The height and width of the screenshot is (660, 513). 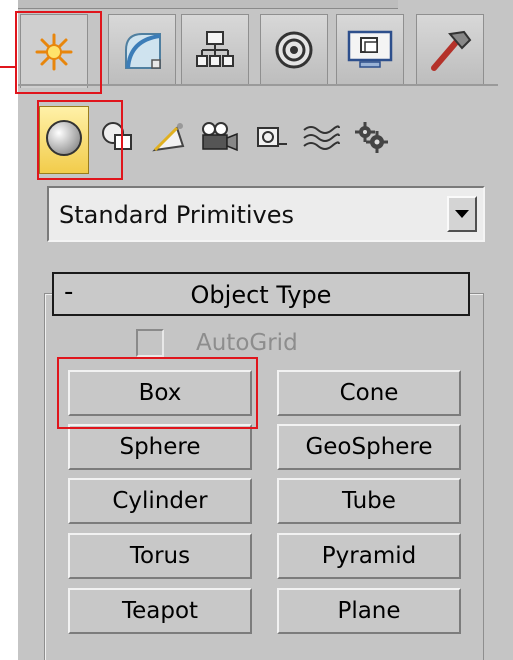 I want to click on chevron-down-icon, so click(x=462, y=214).